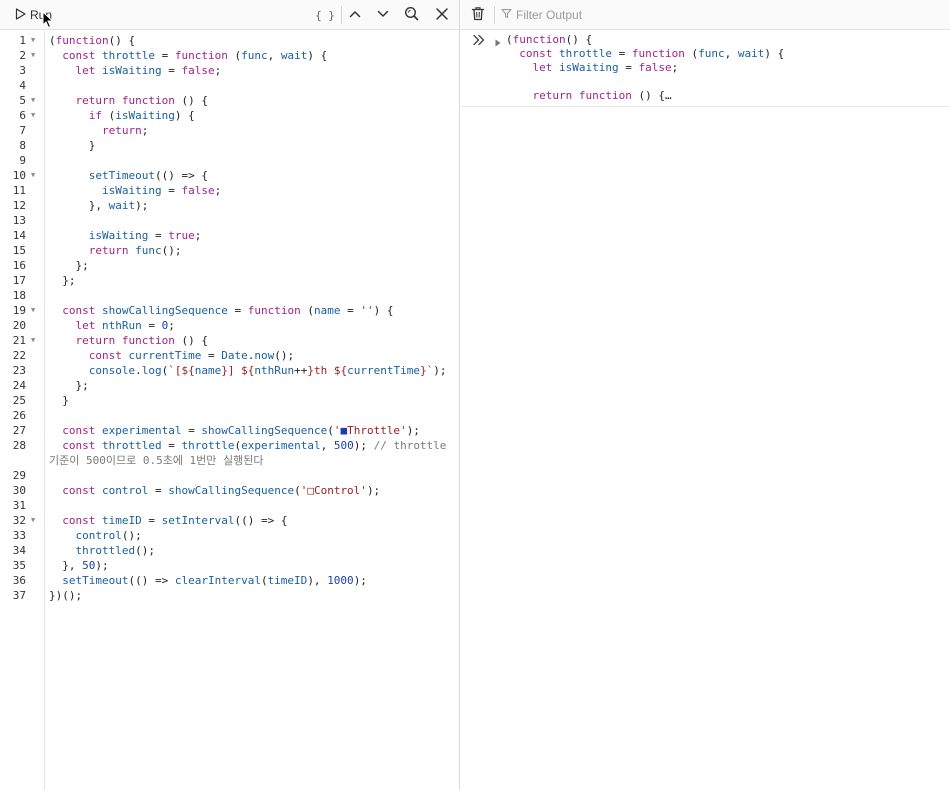  I want to click on magnifier-icon, so click(411, 15).